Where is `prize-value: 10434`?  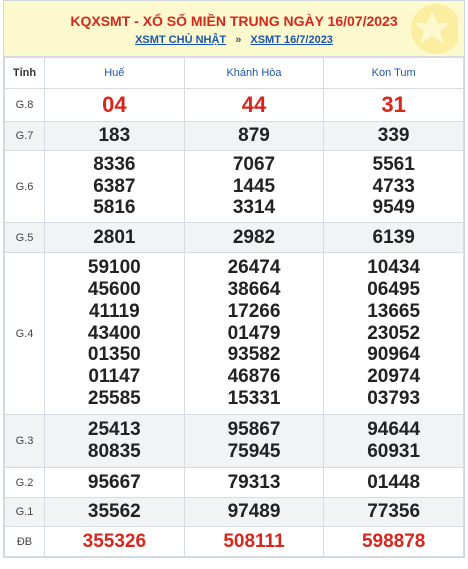
prize-value: 10434 is located at coordinates (394, 268).